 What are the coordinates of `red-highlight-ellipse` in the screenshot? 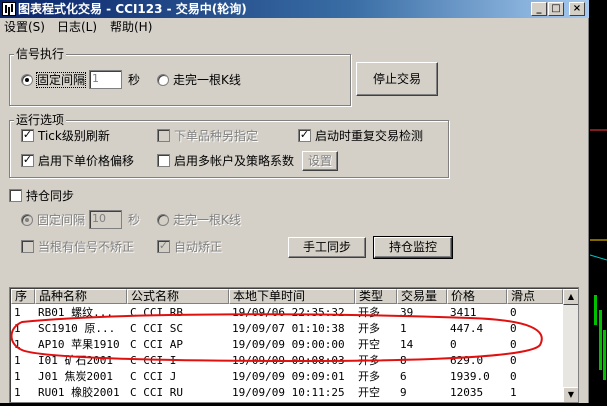 It's located at (276, 338).